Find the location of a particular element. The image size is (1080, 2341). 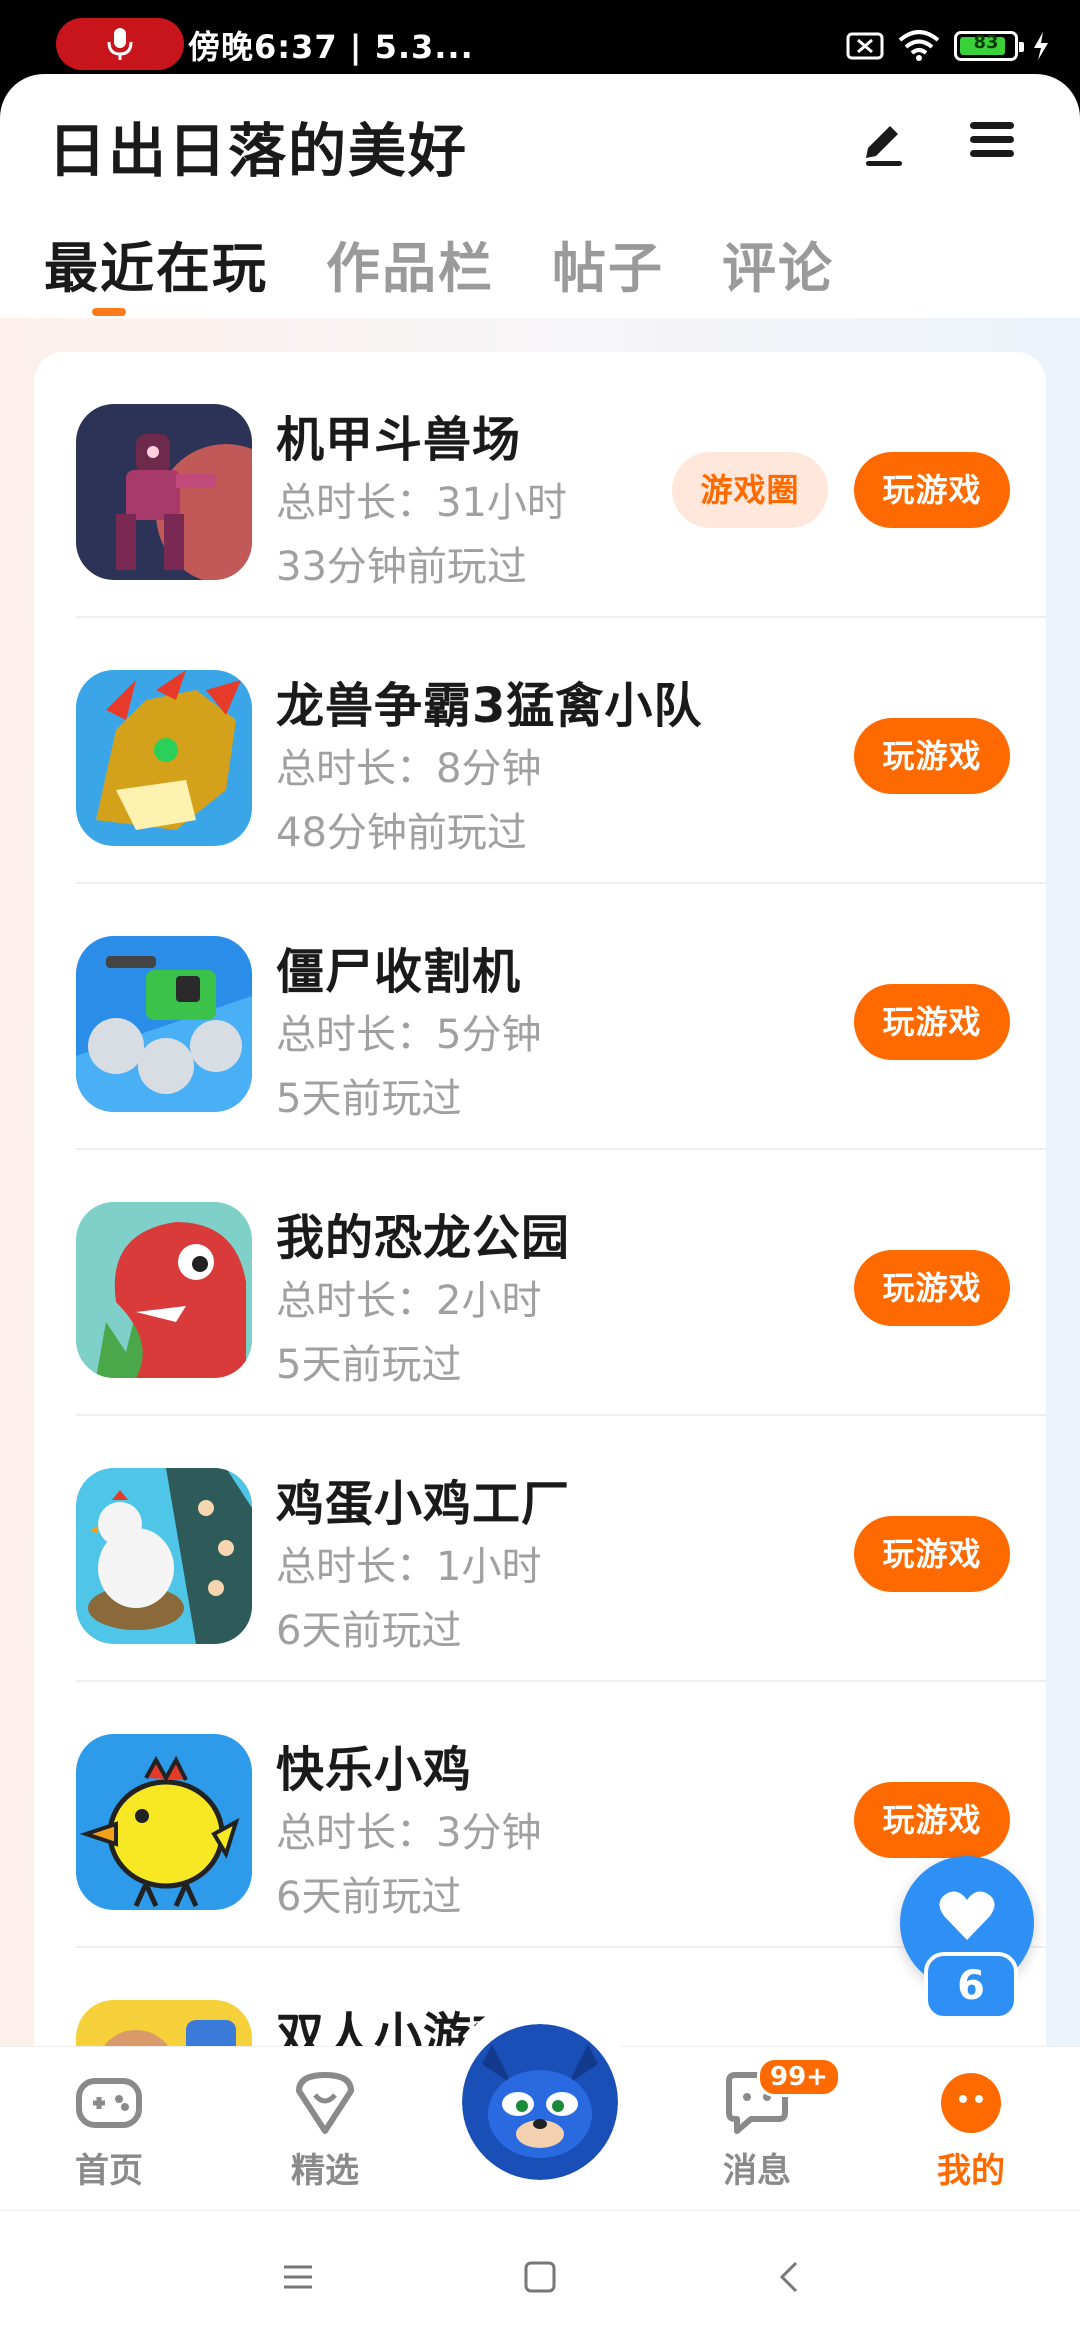

wifi-icon is located at coordinates (919, 45).